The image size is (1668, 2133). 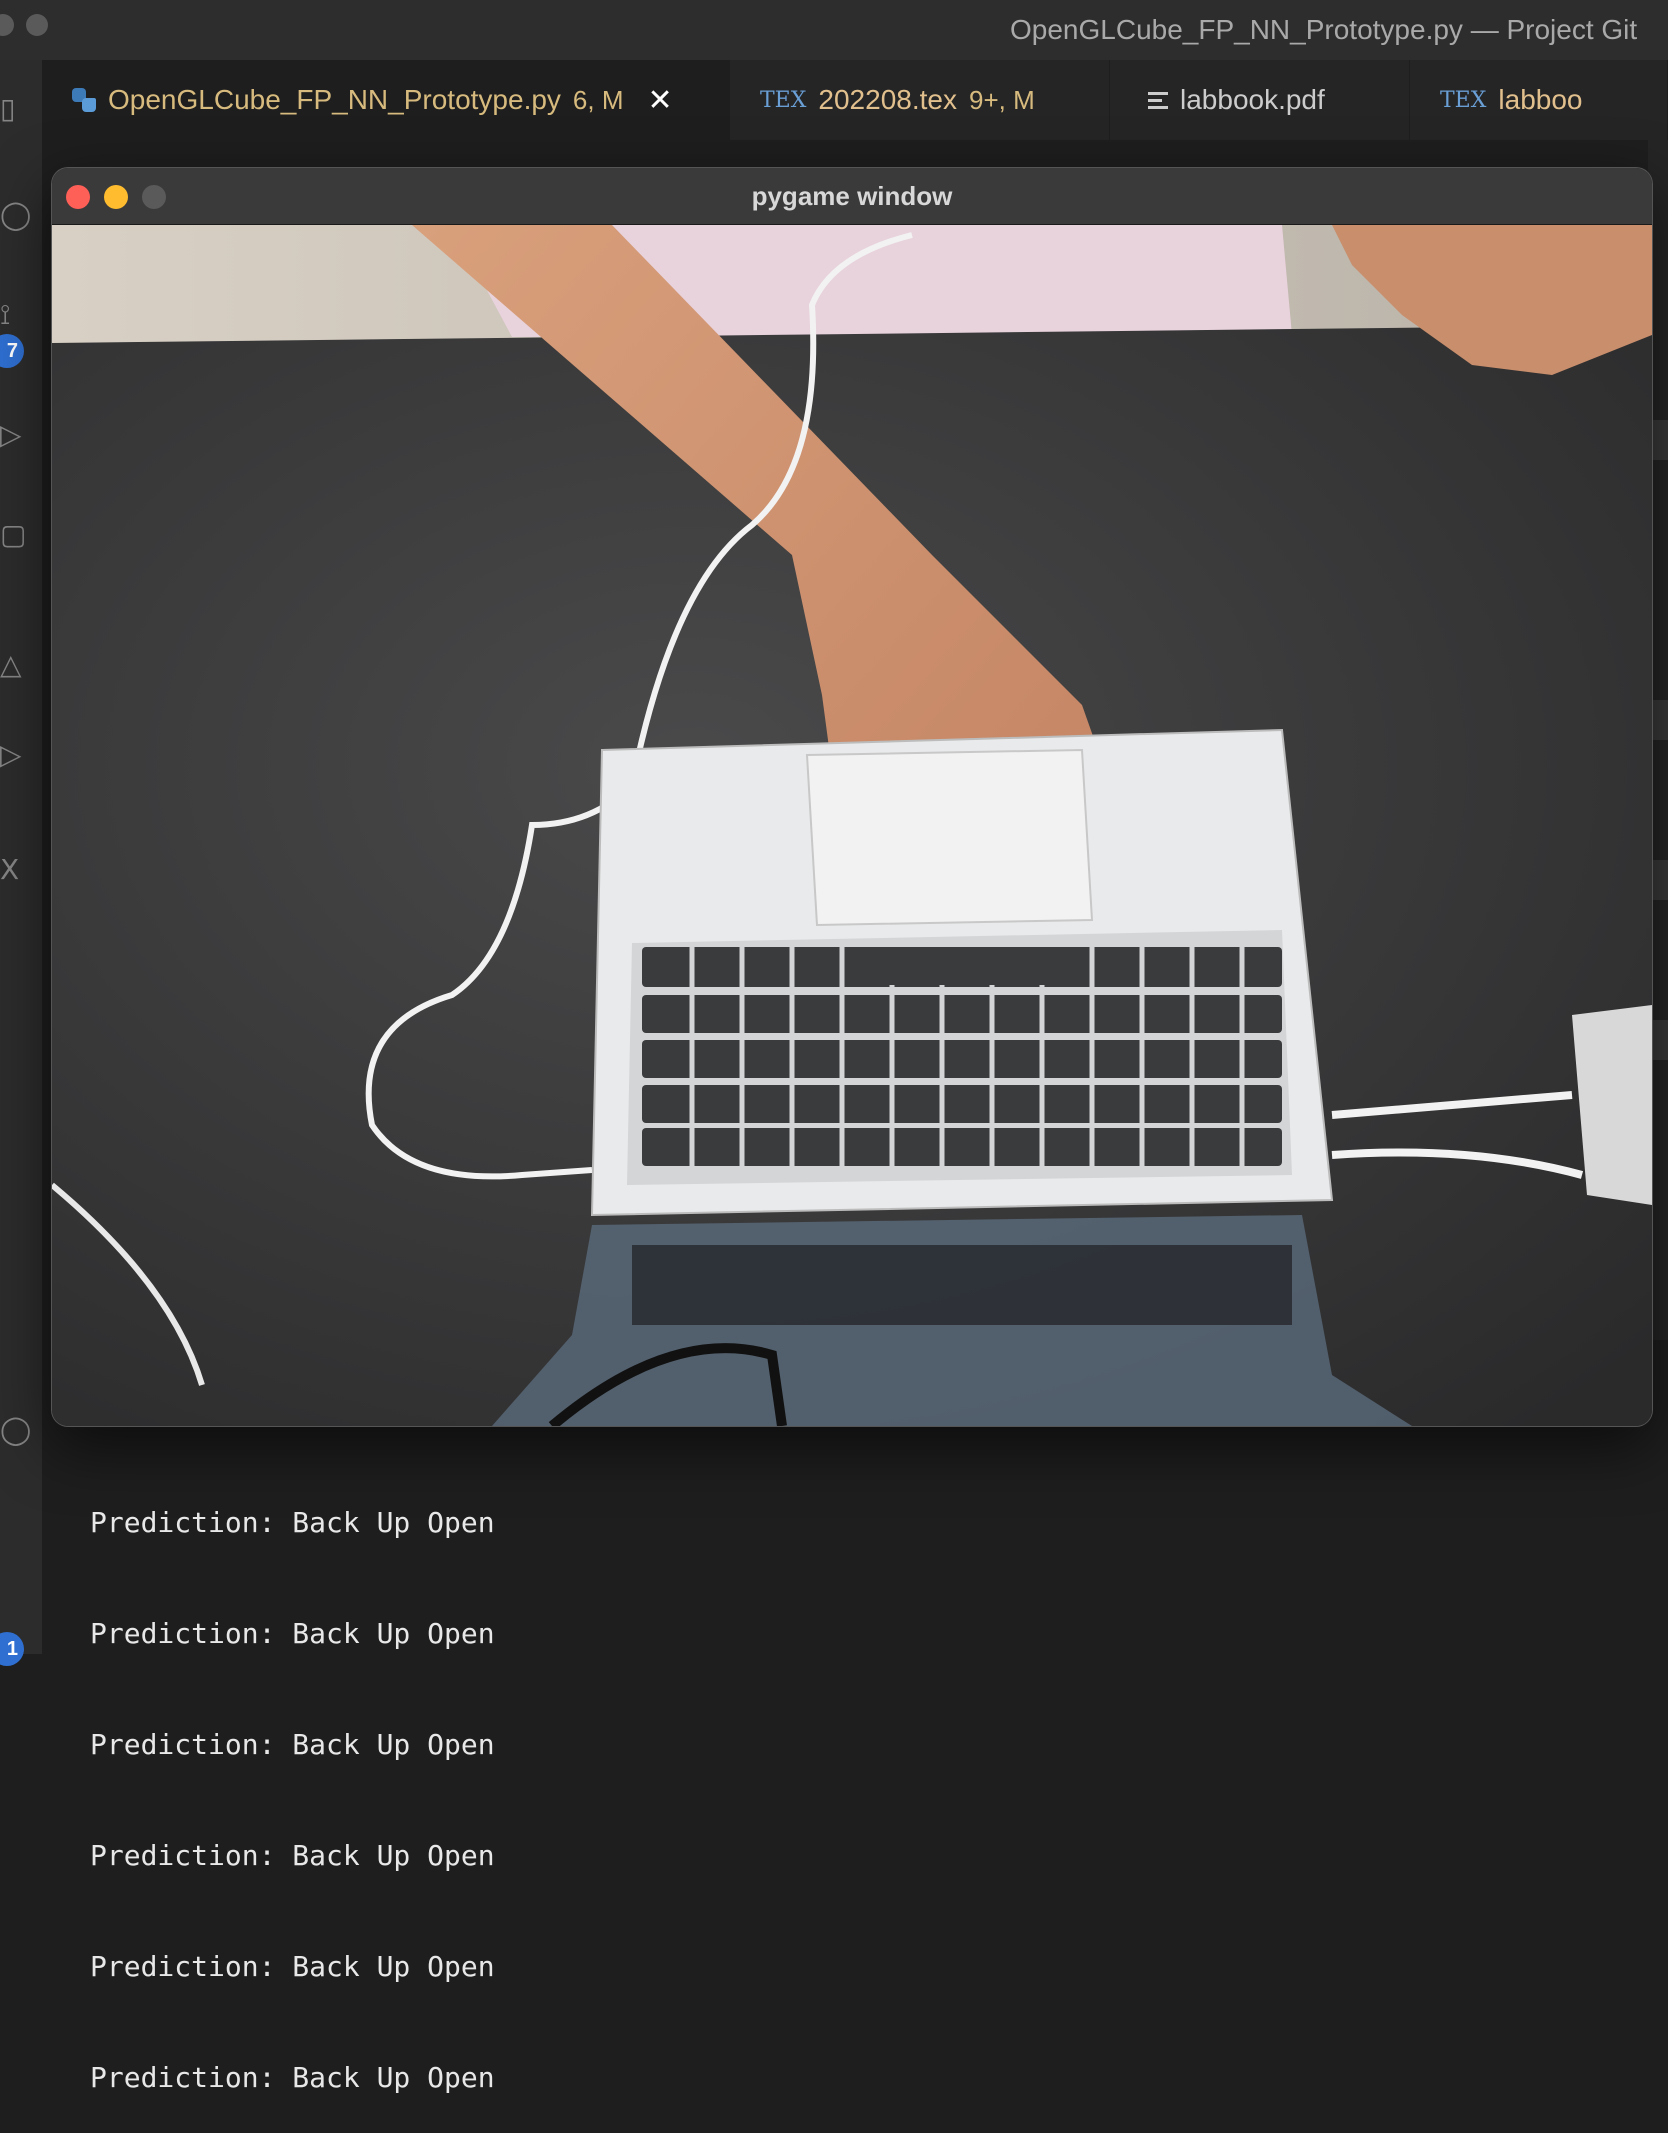 I want to click on settings-badge: 1, so click(x=12, y=1649).